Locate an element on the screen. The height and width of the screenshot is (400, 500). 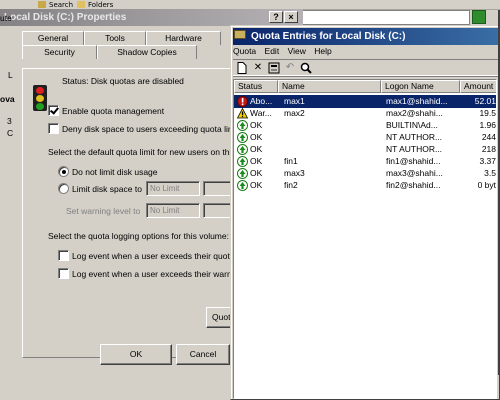
column-amount-used: Amount Used is located at coordinates (478, 86).